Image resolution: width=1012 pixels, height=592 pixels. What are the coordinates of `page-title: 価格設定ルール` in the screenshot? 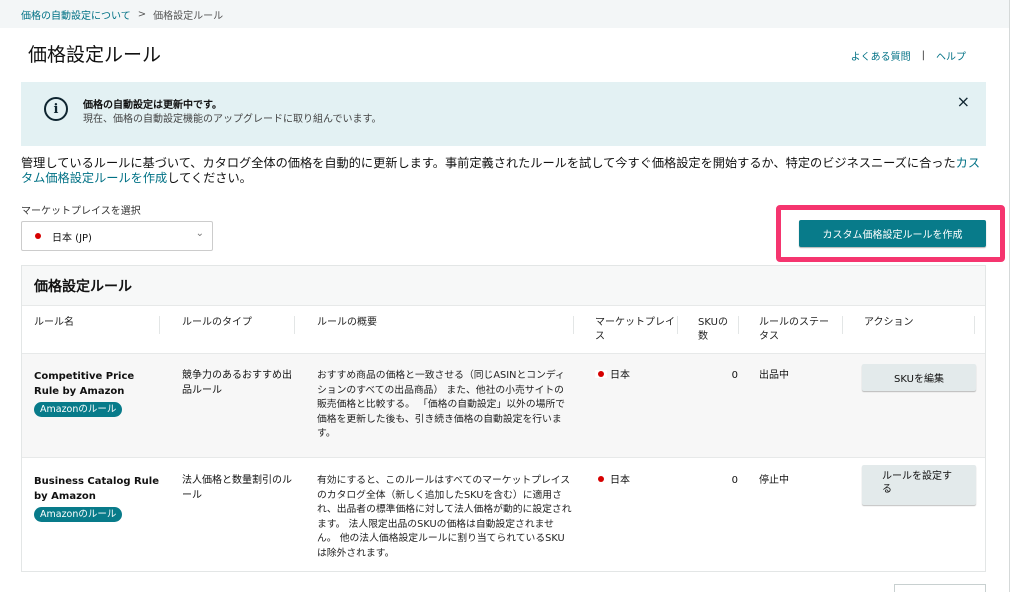 It's located at (95, 55).